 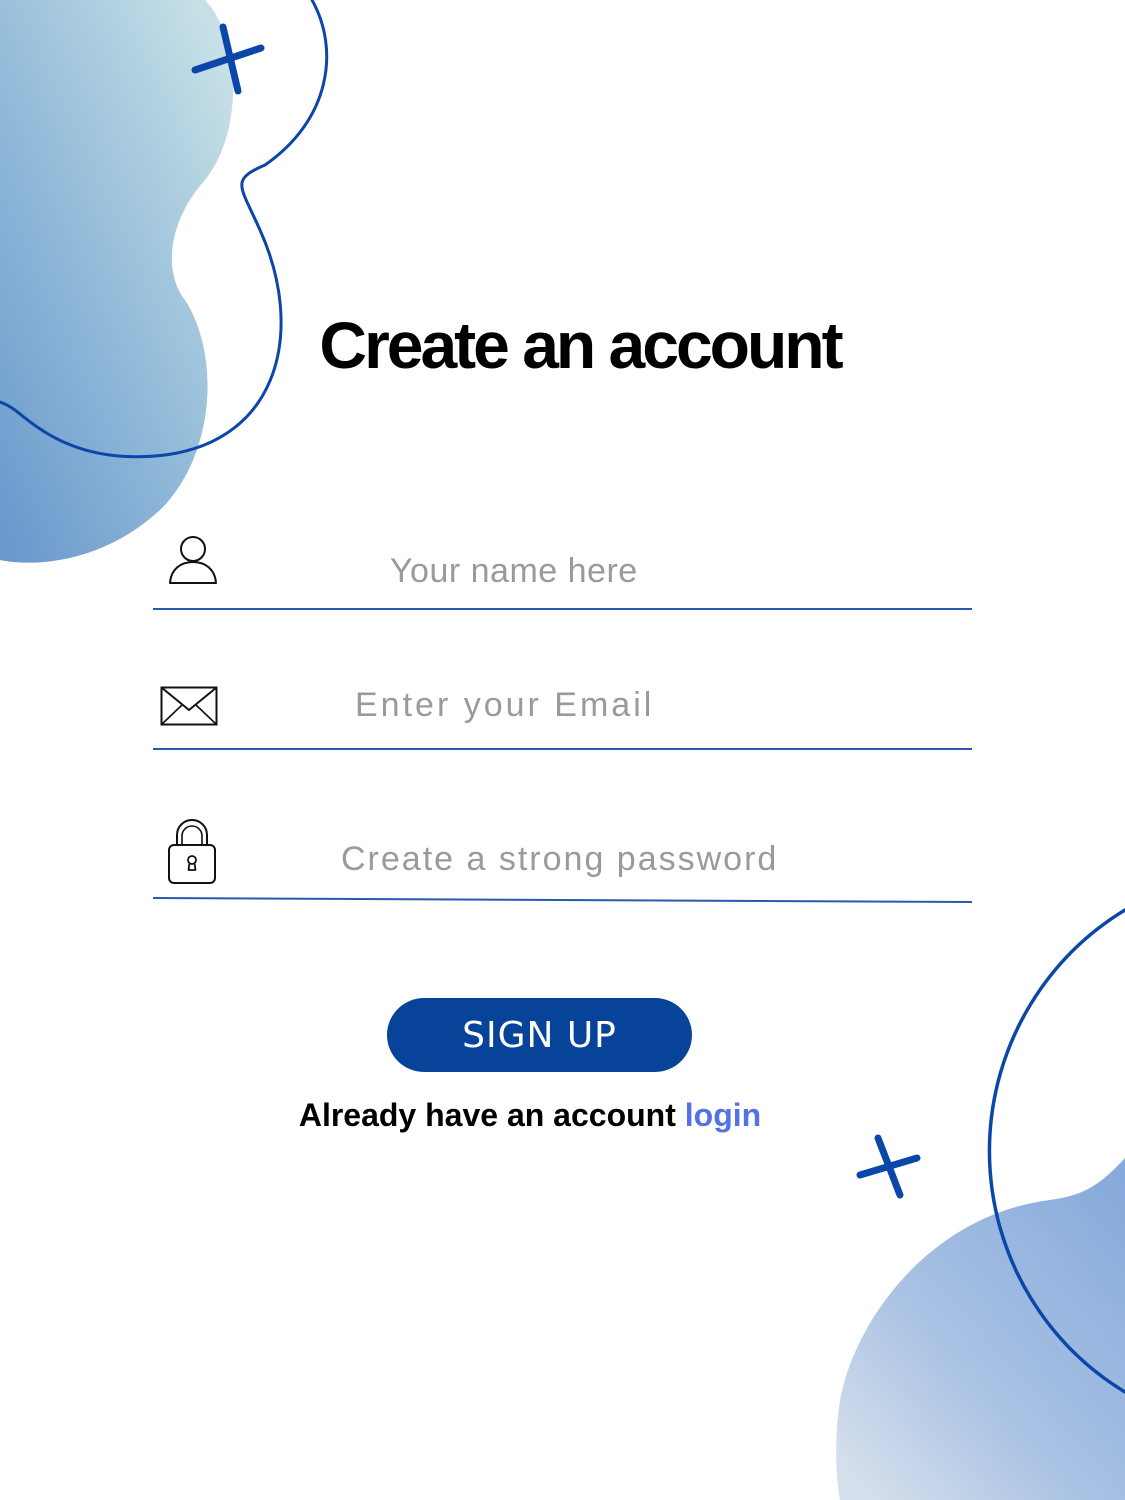 I want to click on email-underline, so click(x=562, y=749).